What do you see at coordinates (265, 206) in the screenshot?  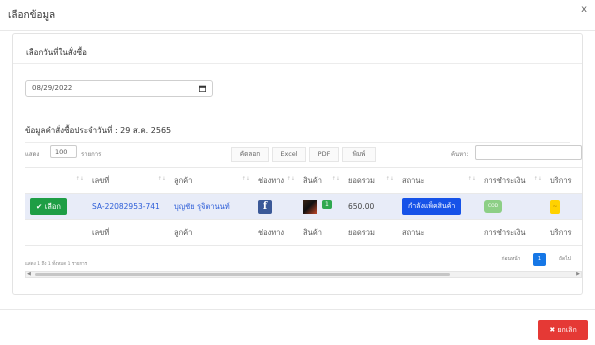 I see `facebook-icon: f` at bounding box center [265, 206].